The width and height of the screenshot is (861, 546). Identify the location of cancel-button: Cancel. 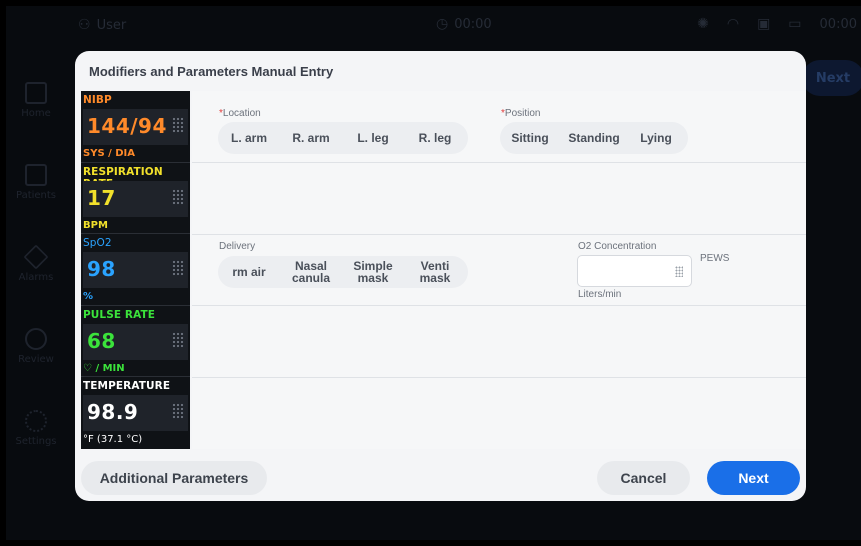
(643, 478).